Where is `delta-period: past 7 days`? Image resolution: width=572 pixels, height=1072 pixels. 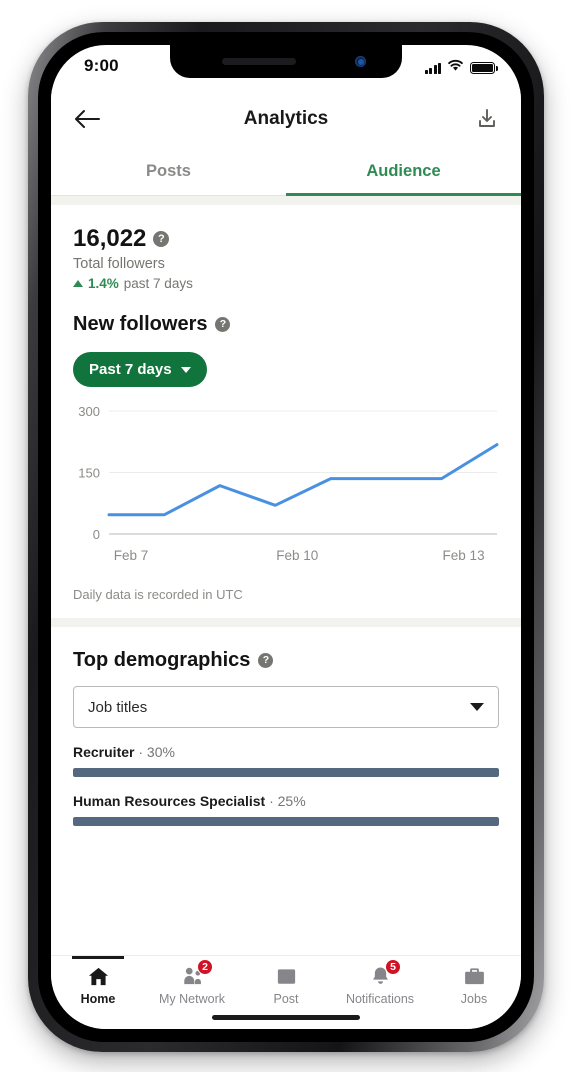 delta-period: past 7 days is located at coordinates (158, 283).